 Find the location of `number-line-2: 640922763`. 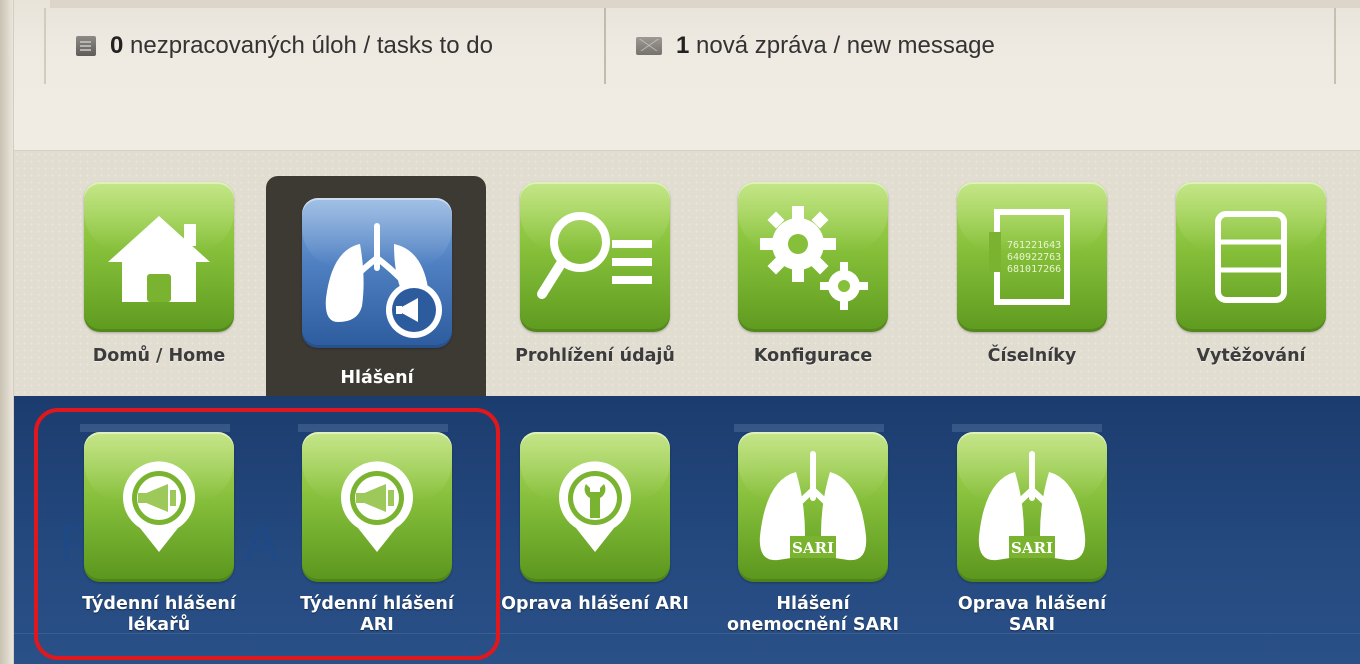

number-line-2: 640922763 is located at coordinates (1034, 257).